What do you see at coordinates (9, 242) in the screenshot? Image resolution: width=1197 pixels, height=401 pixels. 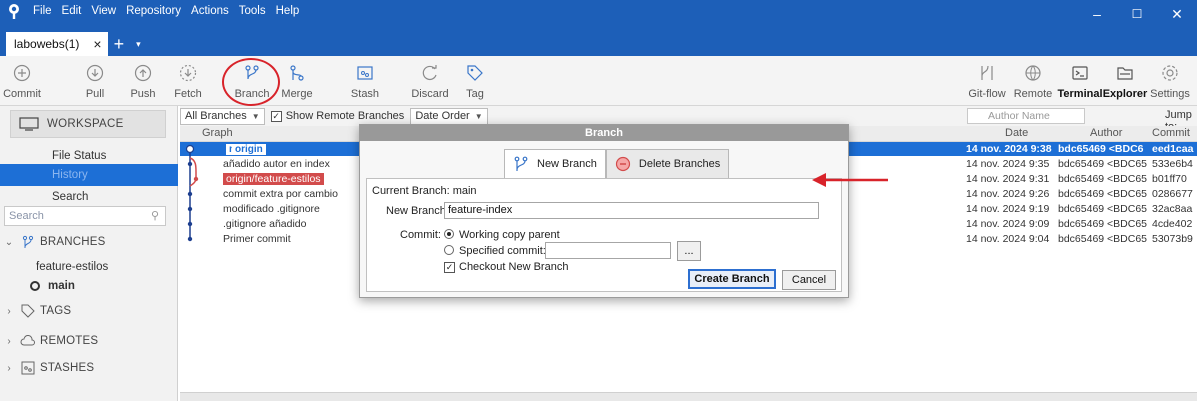 I see `chevron-down-icon: ⌄` at bounding box center [9, 242].